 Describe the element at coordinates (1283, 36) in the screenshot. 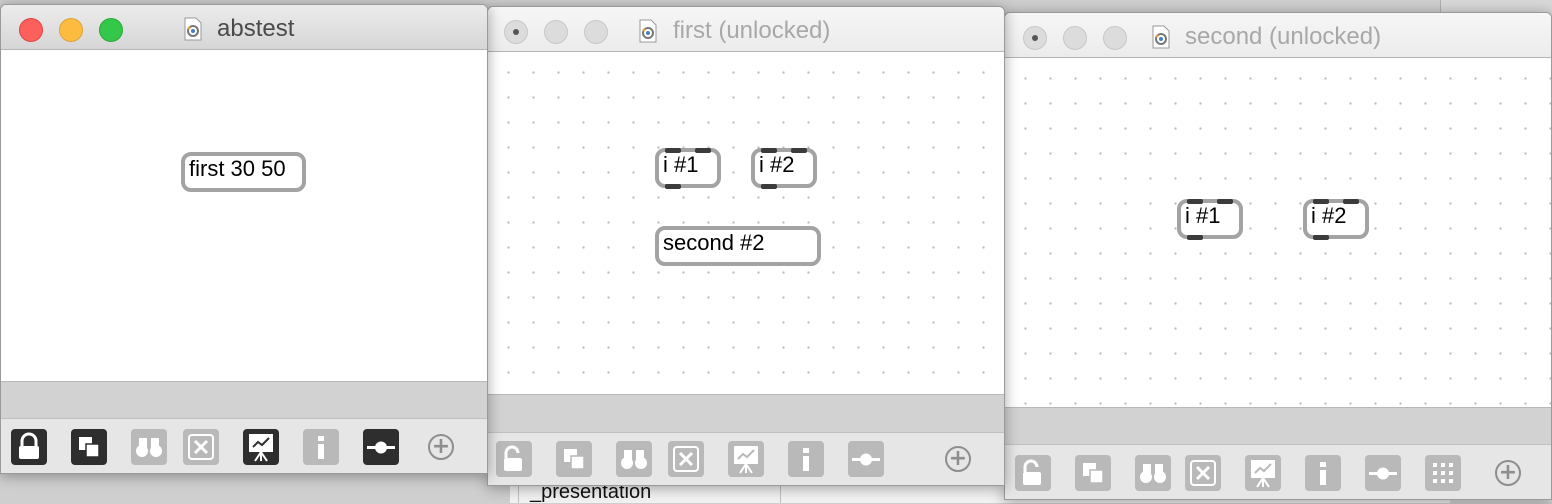

I see `window-title: second (unlocked)` at that location.